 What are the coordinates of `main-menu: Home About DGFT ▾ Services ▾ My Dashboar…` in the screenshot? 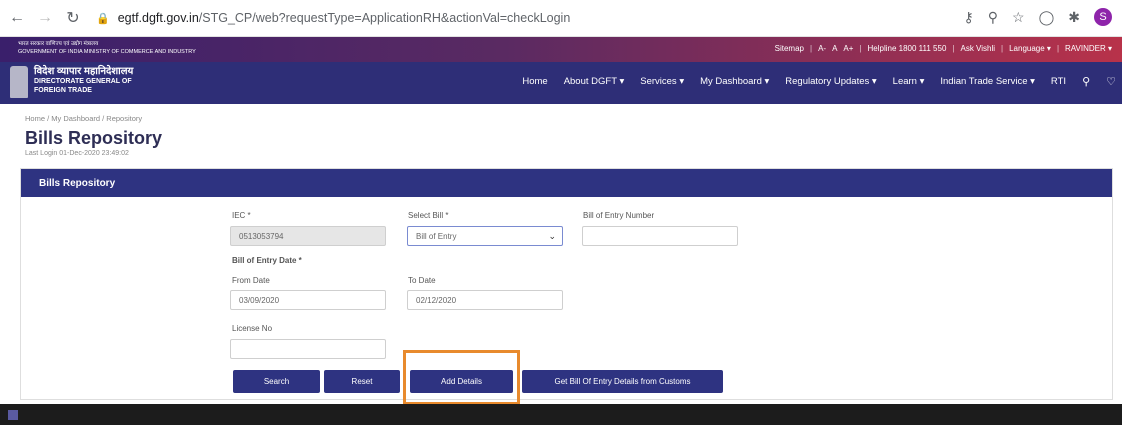 It's located at (819, 81).